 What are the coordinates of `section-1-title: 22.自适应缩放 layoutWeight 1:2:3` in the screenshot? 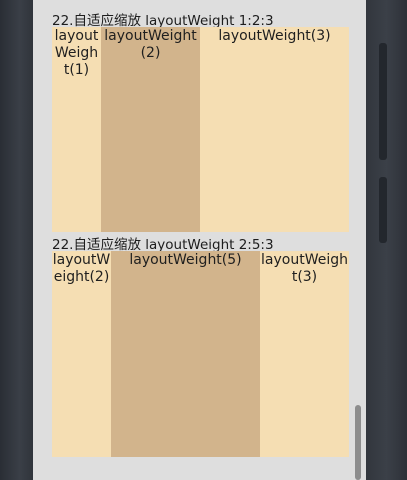 It's located at (163, 21).